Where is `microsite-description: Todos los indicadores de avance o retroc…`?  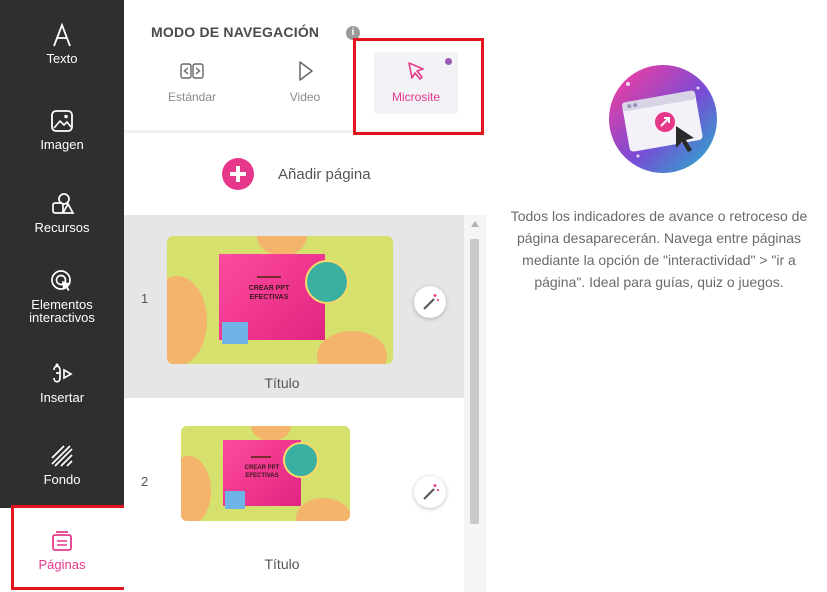
microsite-description: Todos los indicadores de avance o retroc… is located at coordinates (659, 249).